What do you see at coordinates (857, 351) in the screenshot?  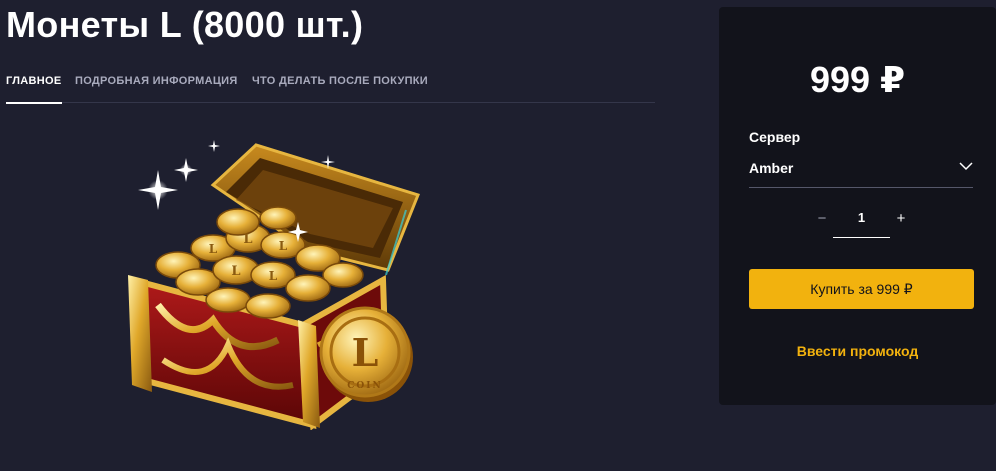 I see `promo-code-link: Ввести промокод` at bounding box center [857, 351].